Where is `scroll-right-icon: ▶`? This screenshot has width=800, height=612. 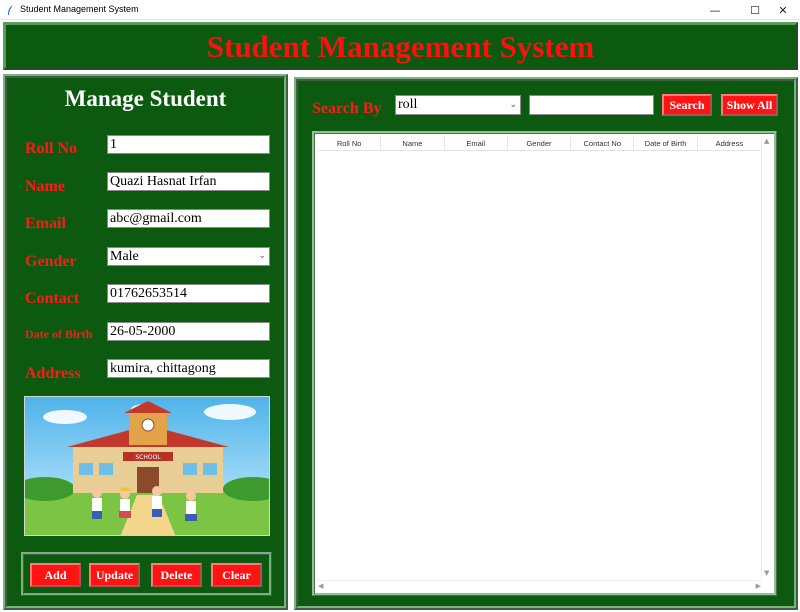
scroll-right-icon: ▶ is located at coordinates (758, 586).